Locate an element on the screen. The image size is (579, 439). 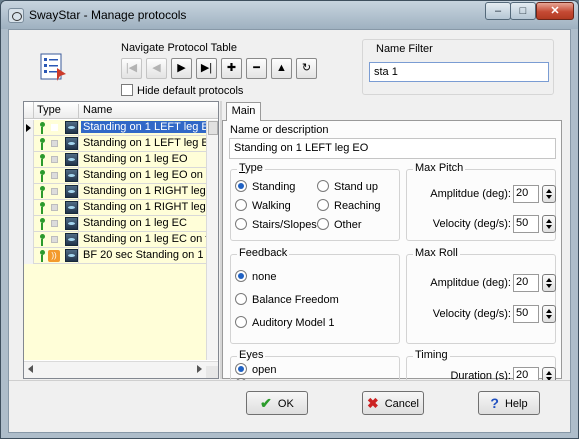
type-walking-radio: Walking is located at coordinates (263, 205).